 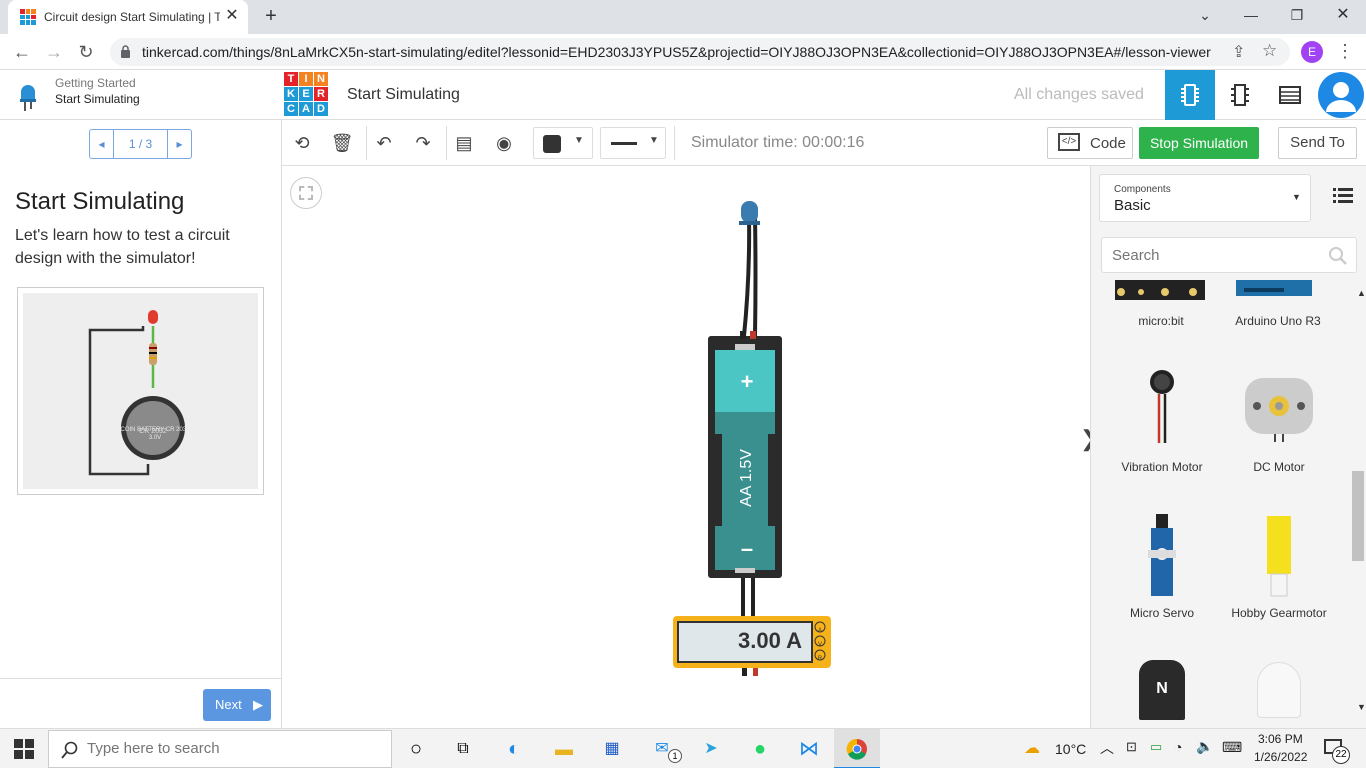 I want to click on wifi-icon: ◔, so click(x=1178, y=747).